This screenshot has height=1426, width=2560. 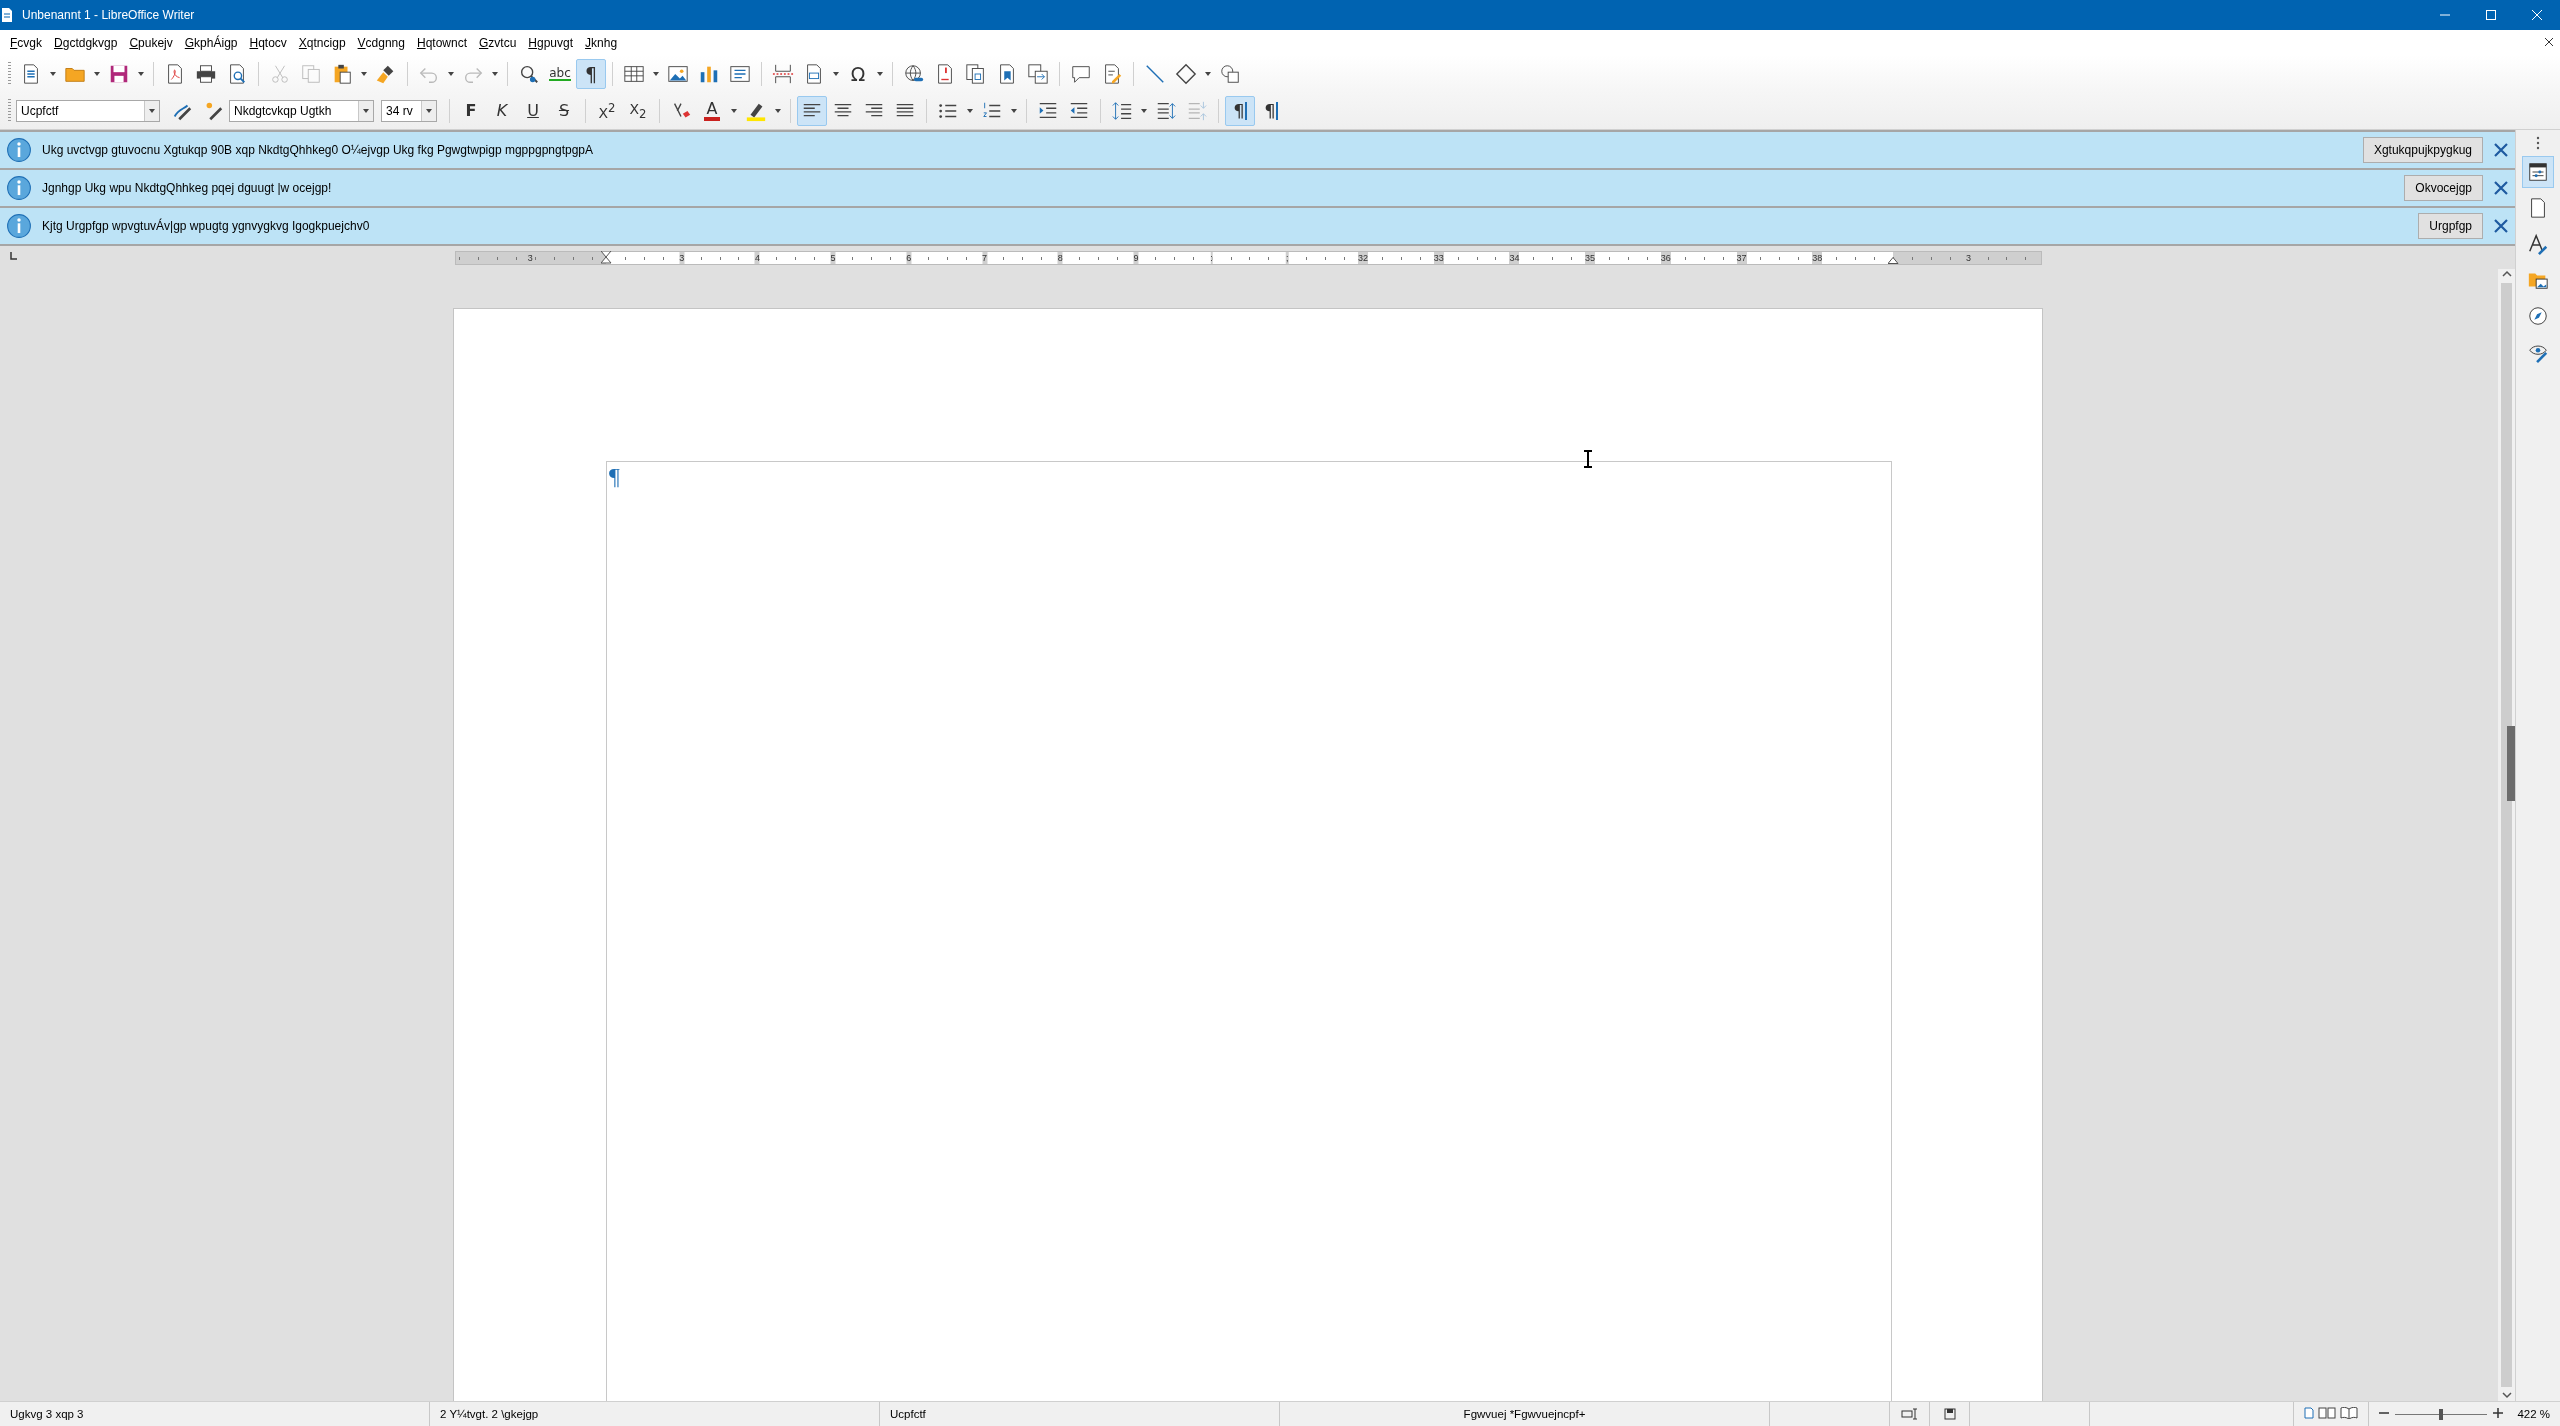 What do you see at coordinates (564, 111) in the screenshot?
I see `strikethrough-button: S` at bounding box center [564, 111].